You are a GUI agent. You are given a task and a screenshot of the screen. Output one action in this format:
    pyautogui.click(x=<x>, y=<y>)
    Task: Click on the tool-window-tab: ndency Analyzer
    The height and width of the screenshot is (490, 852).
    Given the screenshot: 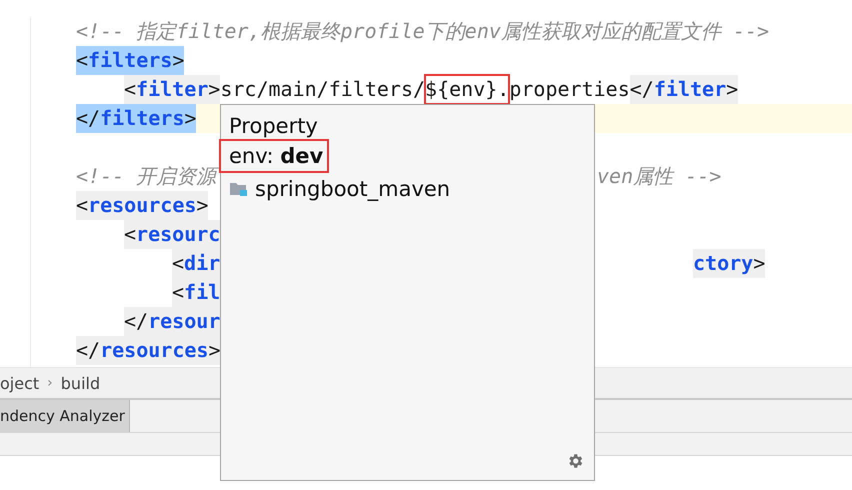 What is the action you would take?
    pyautogui.click(x=65, y=416)
    